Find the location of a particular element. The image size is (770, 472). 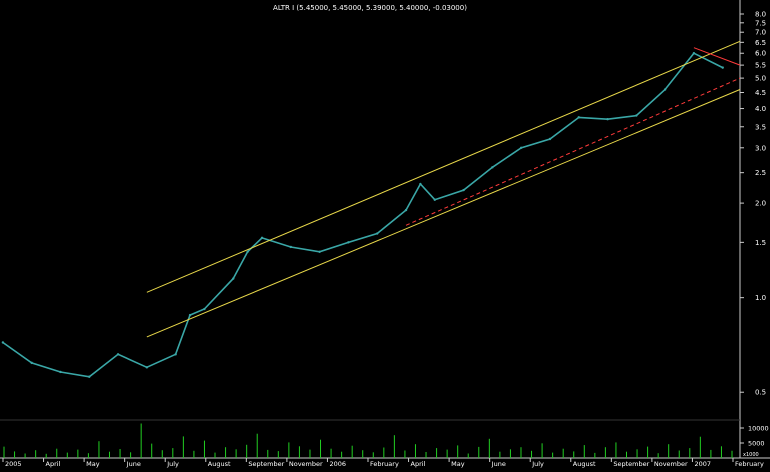

y-tick-label: 8.0 is located at coordinates (760, 15).